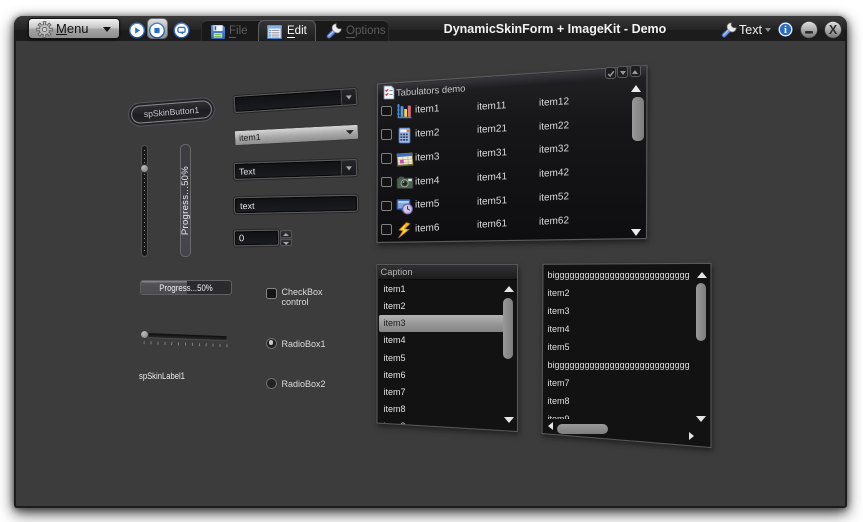 This screenshot has height=522, width=863. I want to click on svg-text: i, so click(785, 30).